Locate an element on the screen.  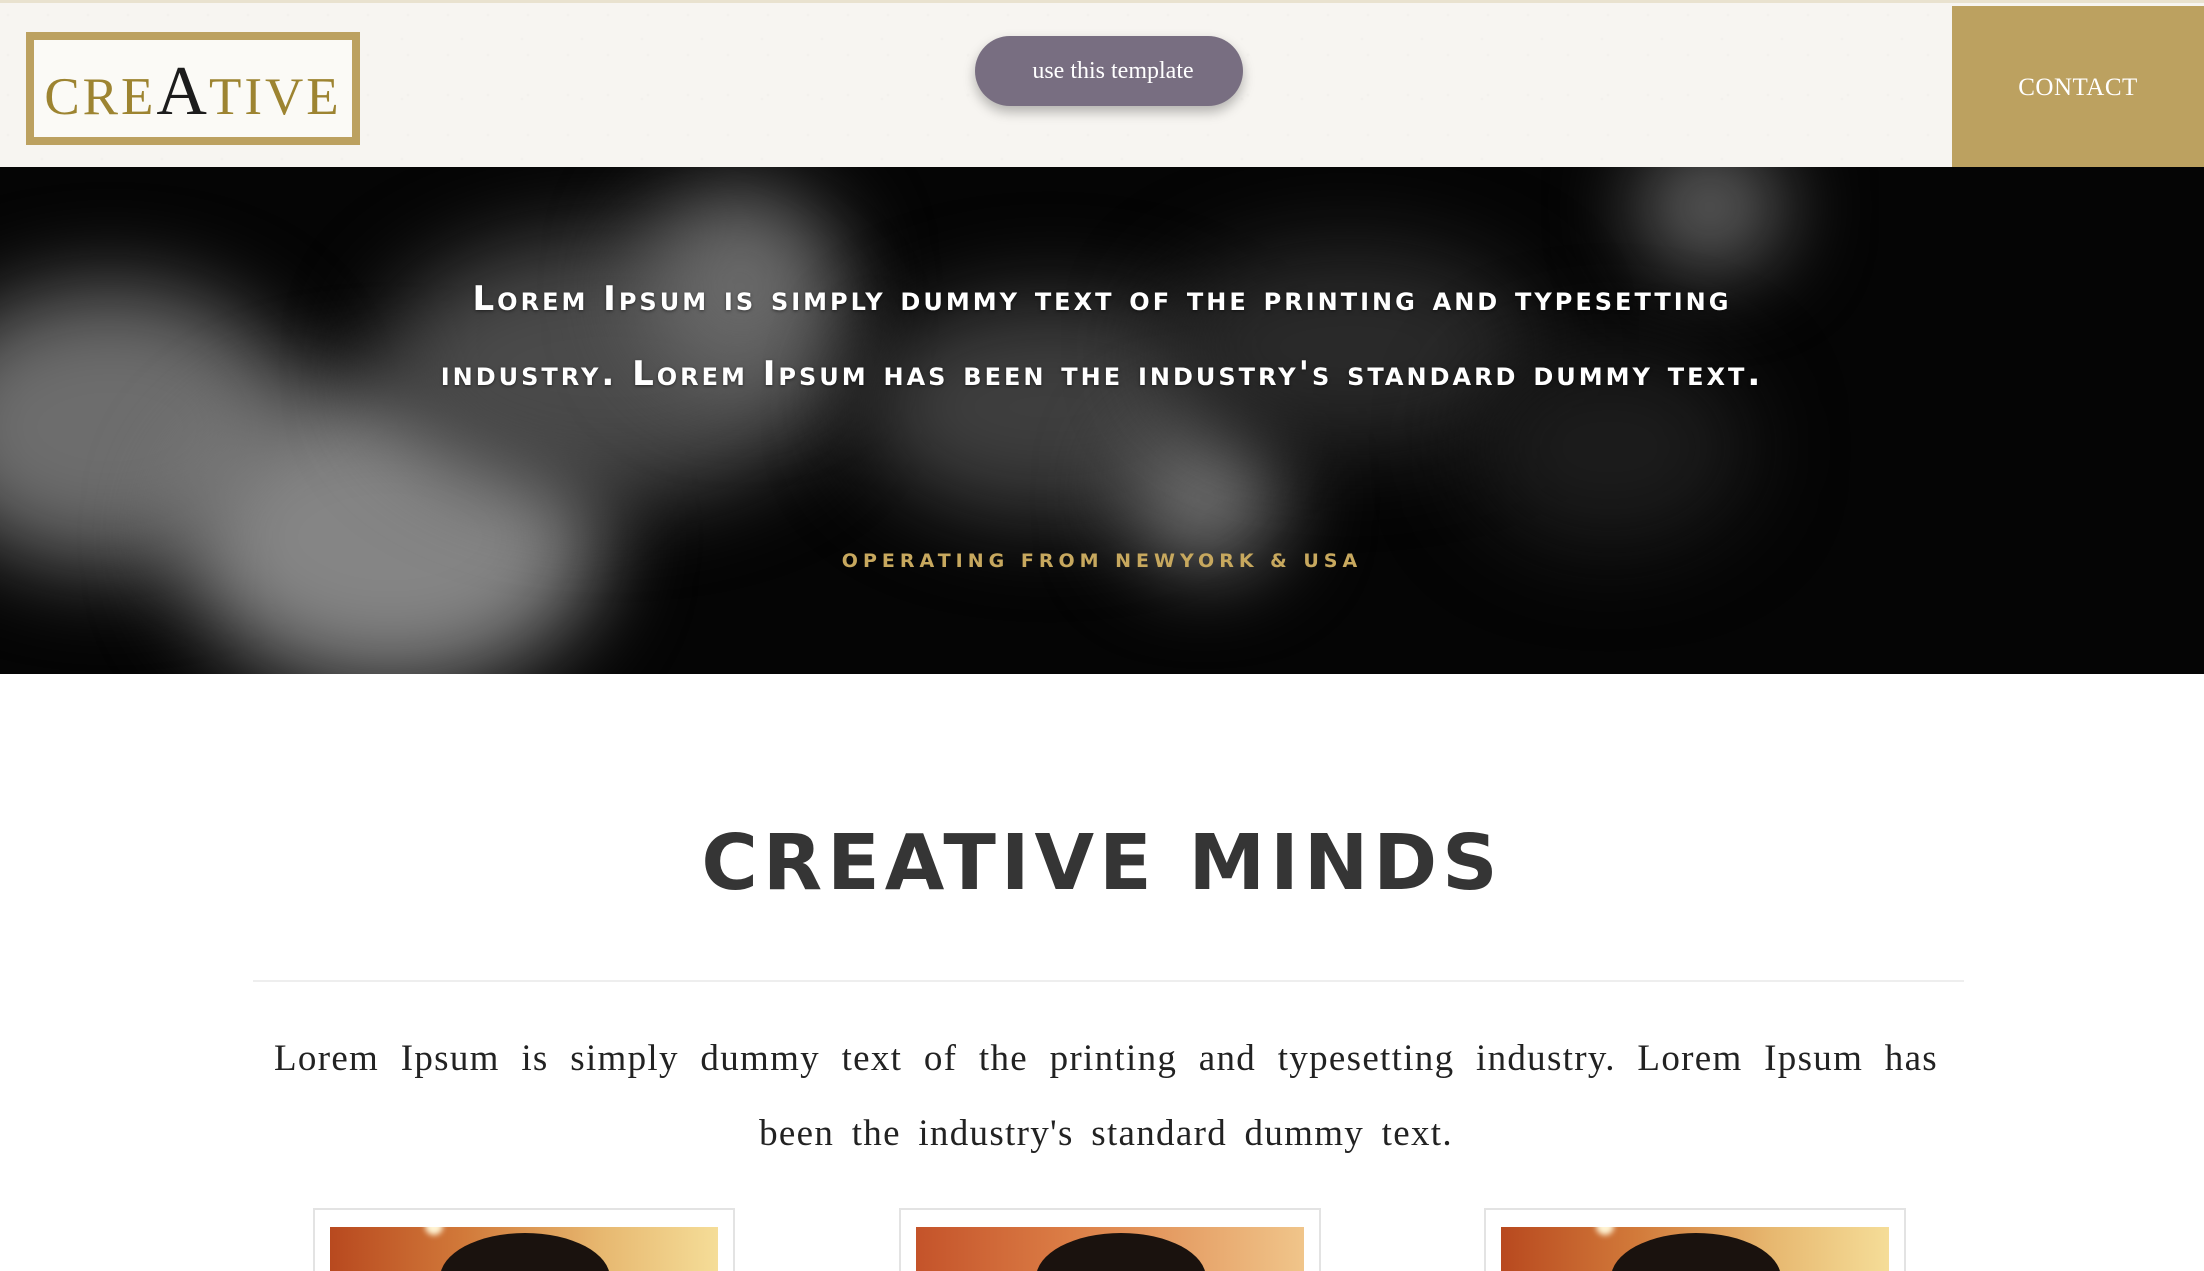
site-header: CREATIVE use this template CONTACT is located at coordinates (1102, 85).